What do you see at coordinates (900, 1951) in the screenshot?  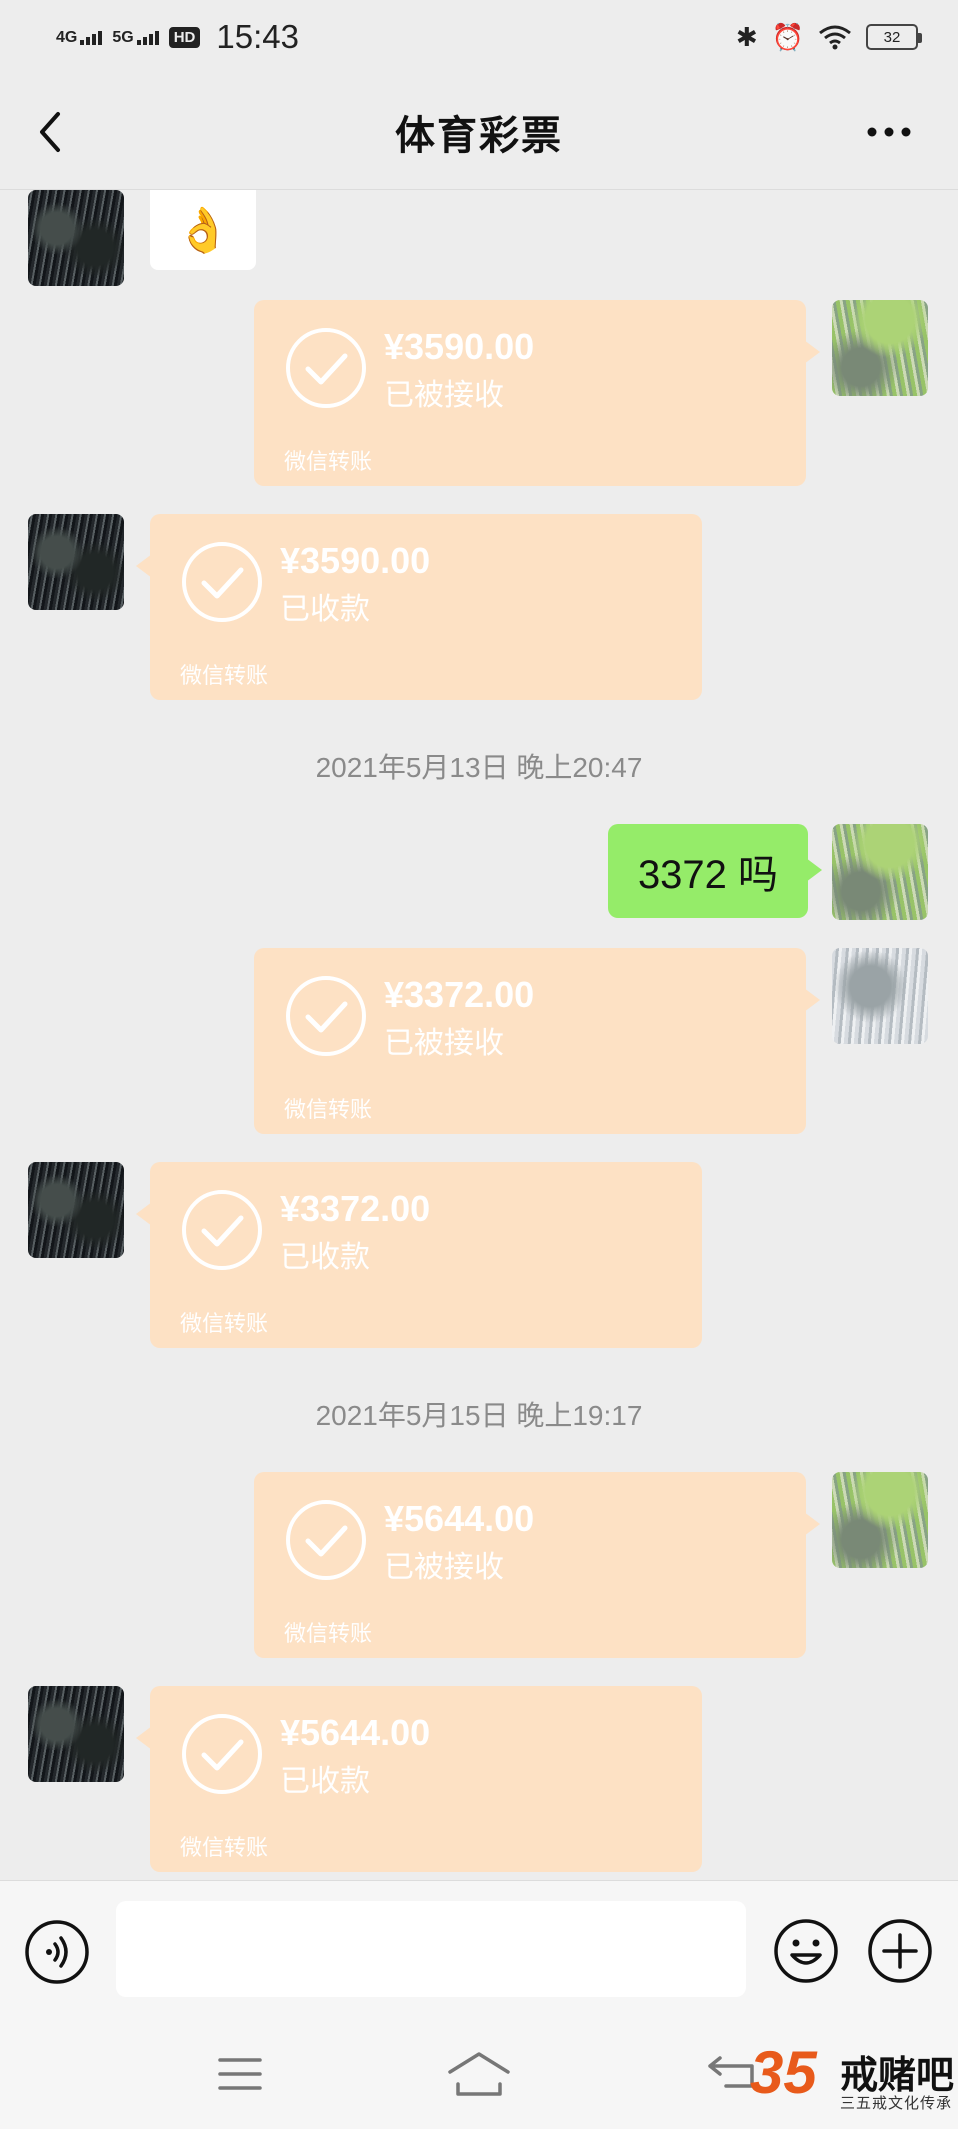 I see `plus-icon` at bounding box center [900, 1951].